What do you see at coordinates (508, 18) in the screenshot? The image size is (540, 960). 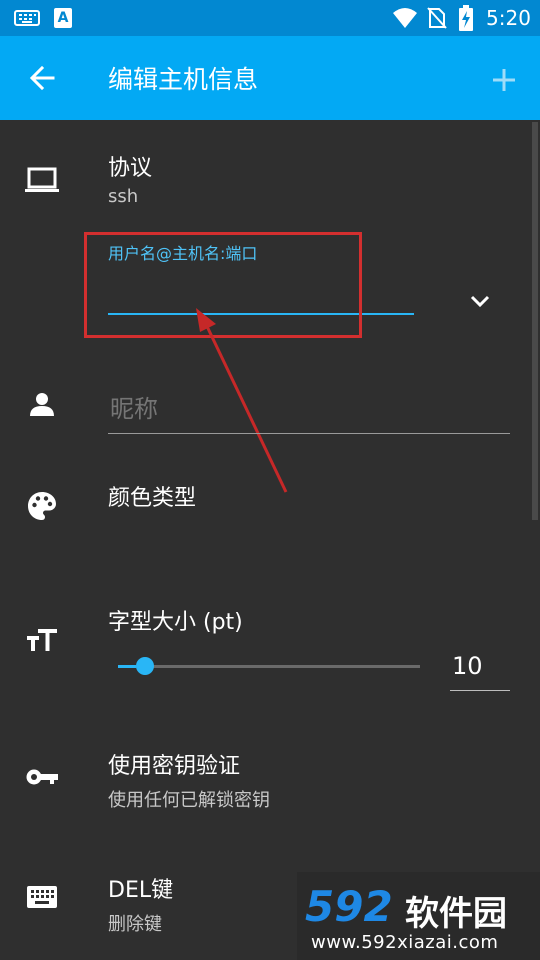 I see `clock: 5:20` at bounding box center [508, 18].